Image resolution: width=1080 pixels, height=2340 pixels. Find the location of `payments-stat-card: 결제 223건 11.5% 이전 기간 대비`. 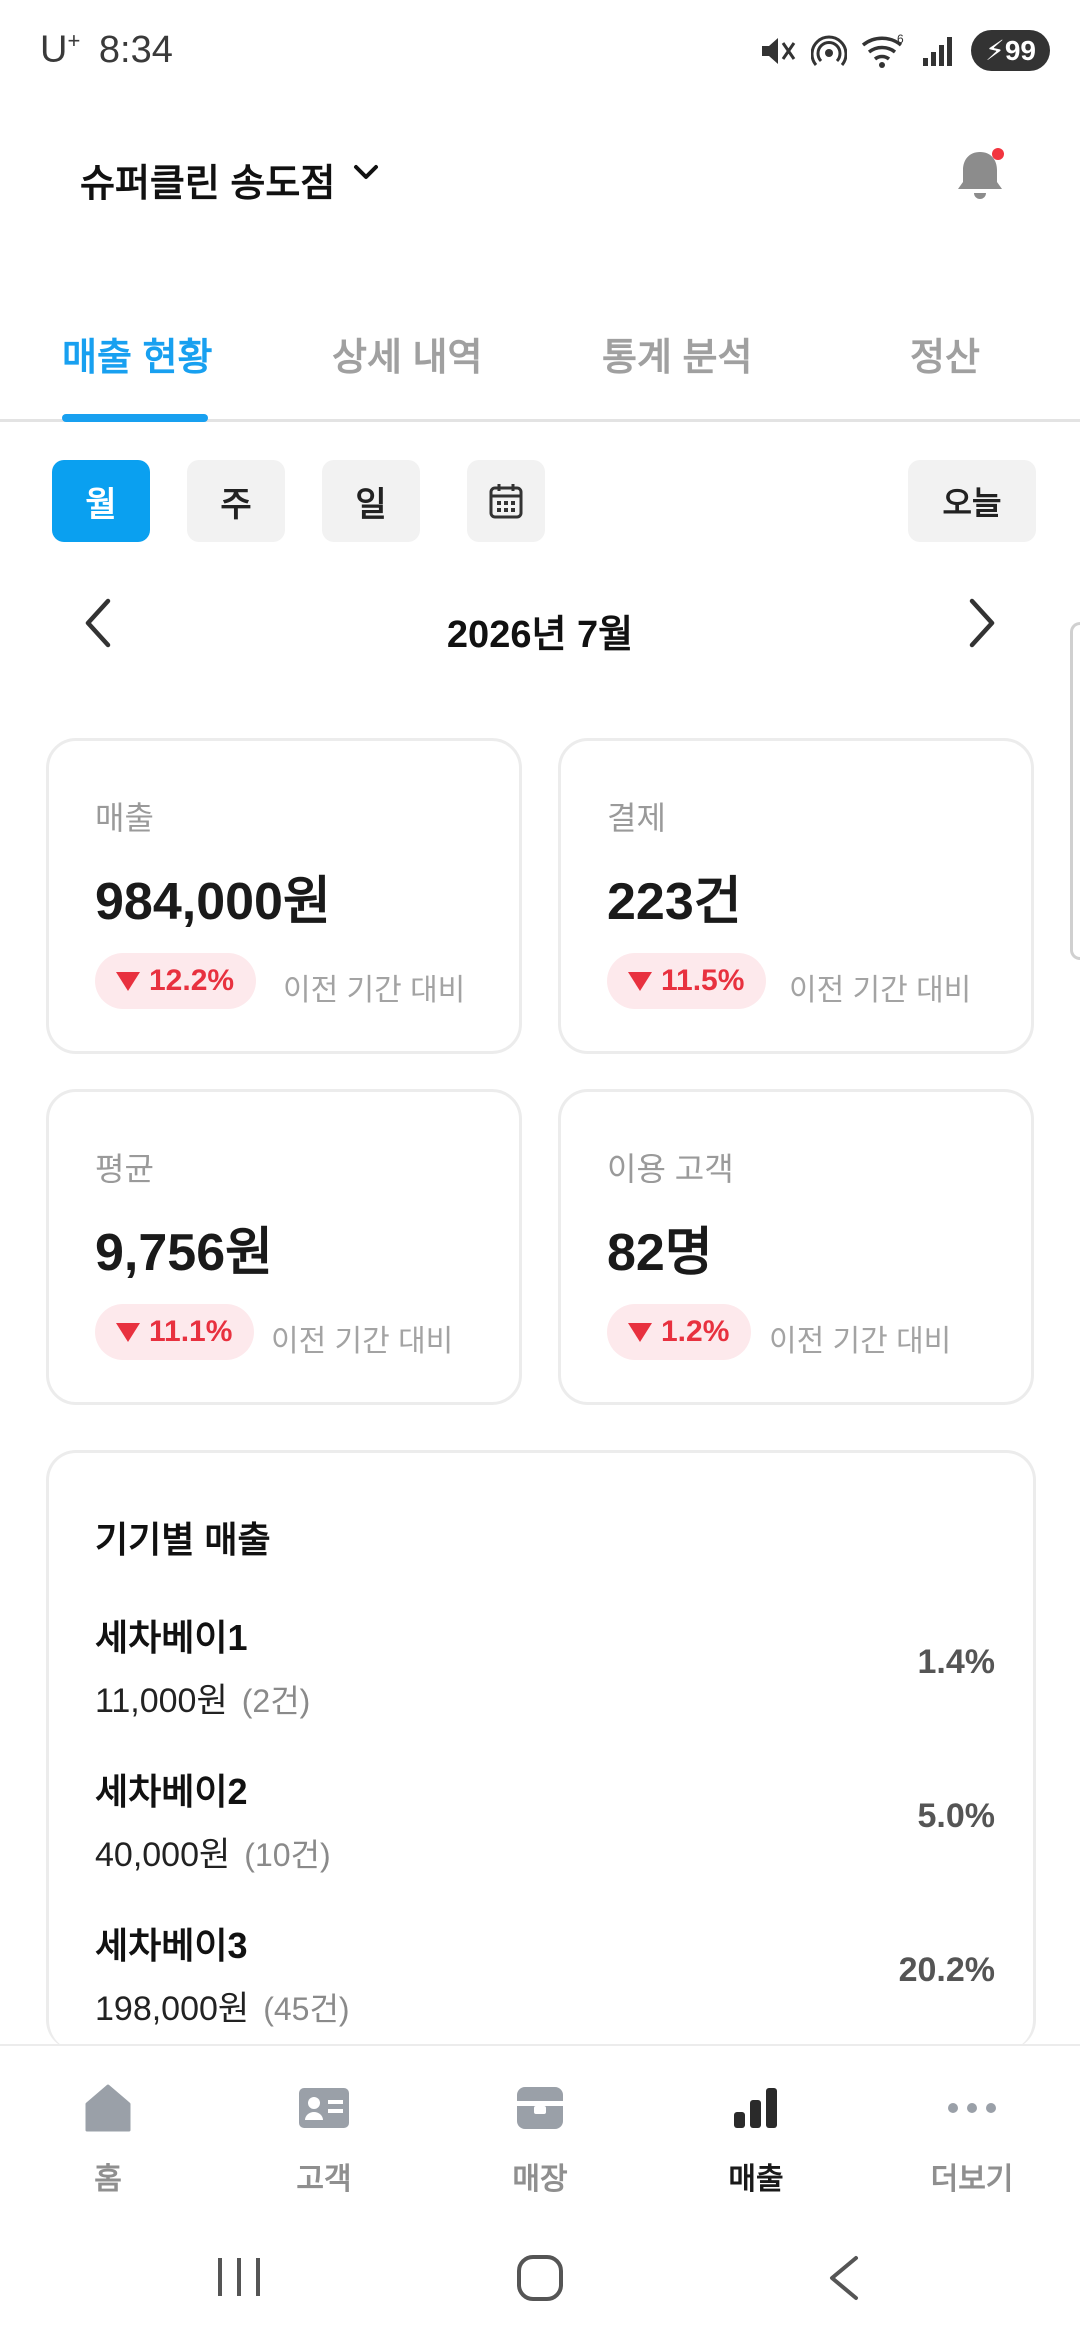

payments-stat-card: 결제 223건 11.5% 이전 기간 대비 is located at coordinates (796, 896).